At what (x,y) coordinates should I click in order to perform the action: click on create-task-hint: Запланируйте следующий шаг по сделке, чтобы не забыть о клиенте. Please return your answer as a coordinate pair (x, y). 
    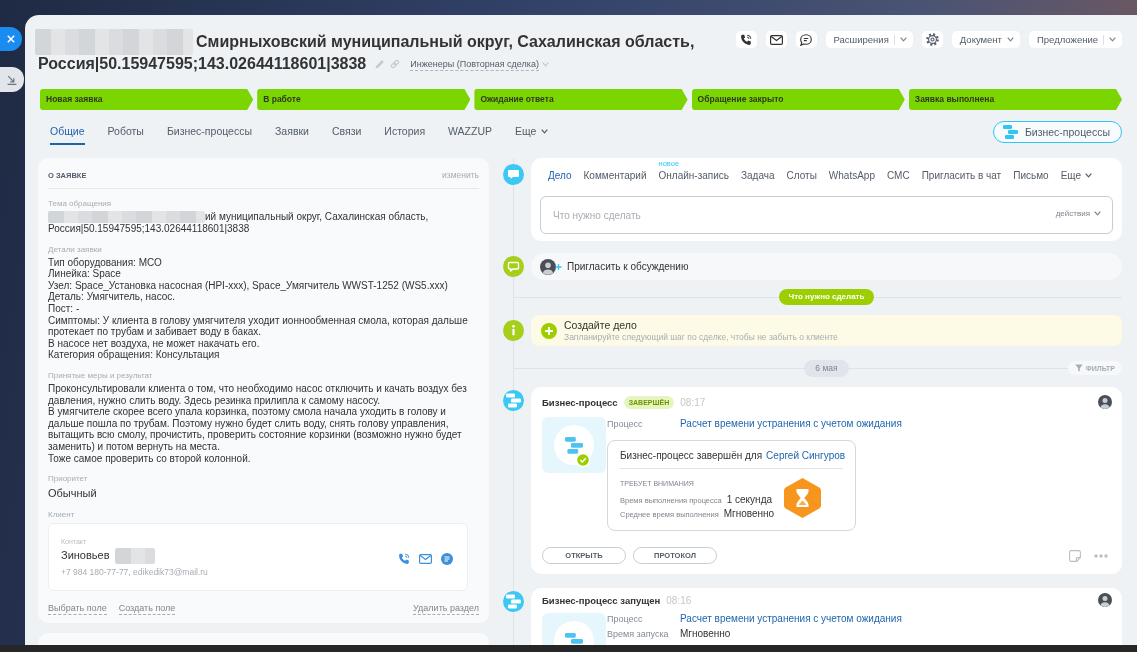
    Looking at the image, I should click on (701, 337).